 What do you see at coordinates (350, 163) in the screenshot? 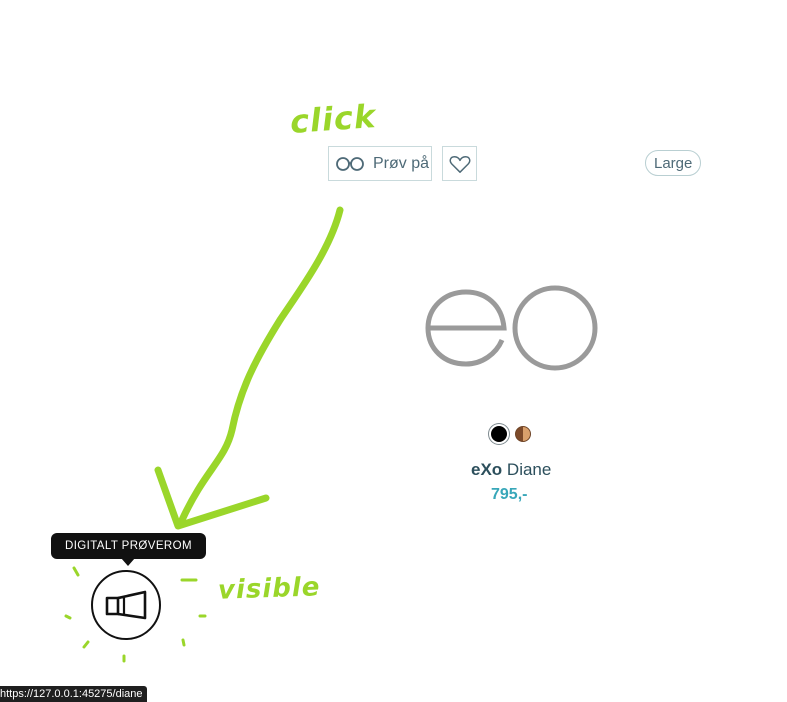
I see `glasses-icon` at bounding box center [350, 163].